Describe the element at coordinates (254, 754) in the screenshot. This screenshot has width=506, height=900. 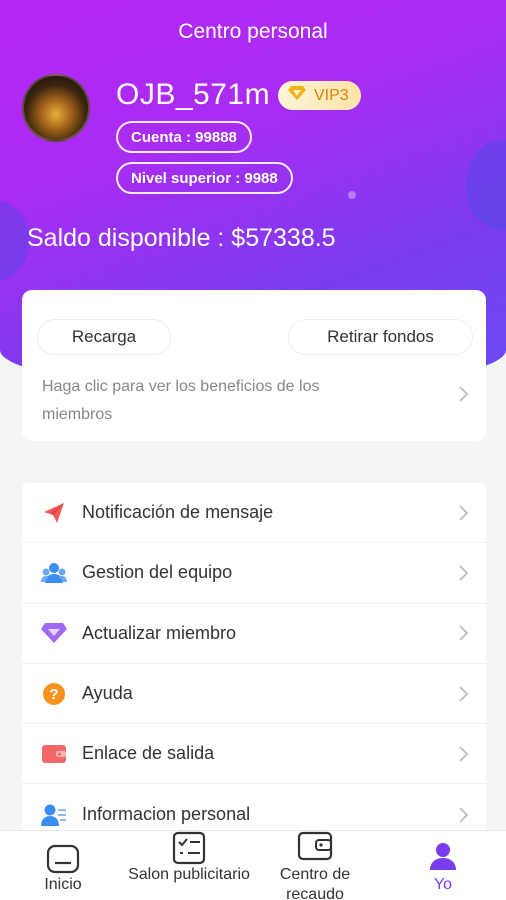
I see `menu-item-exit-link: Enlace de salida` at that location.